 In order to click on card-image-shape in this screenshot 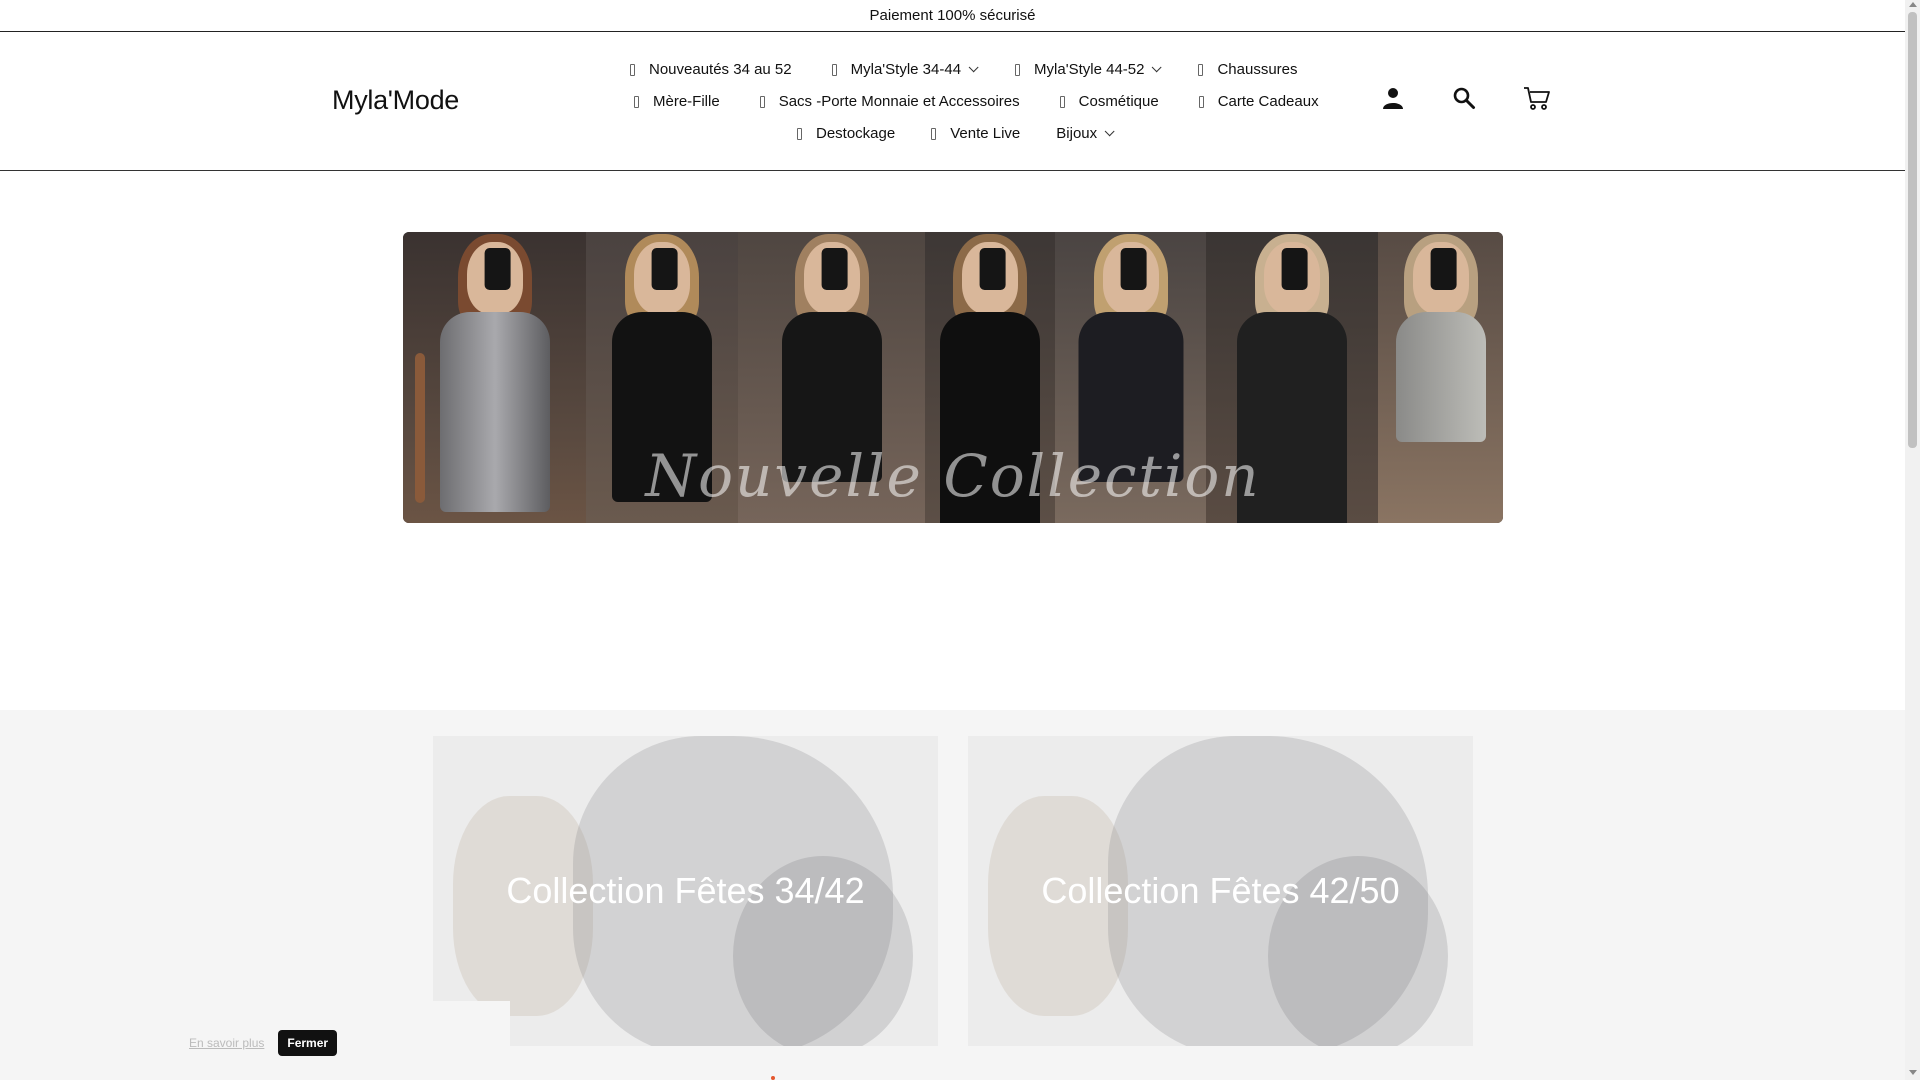, I will do `click(471, 1023)`.